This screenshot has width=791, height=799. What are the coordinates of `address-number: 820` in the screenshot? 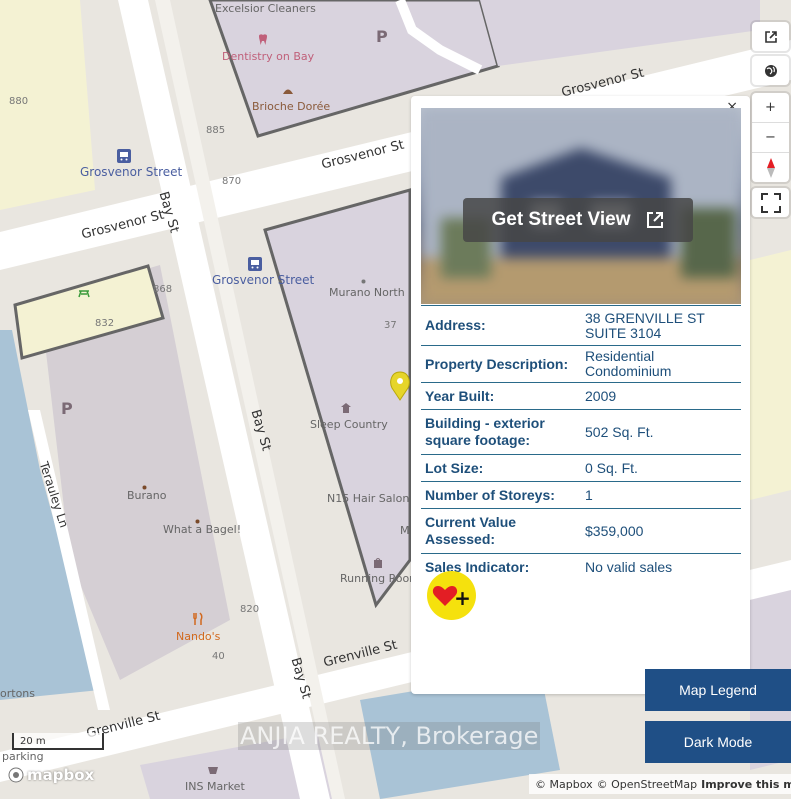 It's located at (250, 609).